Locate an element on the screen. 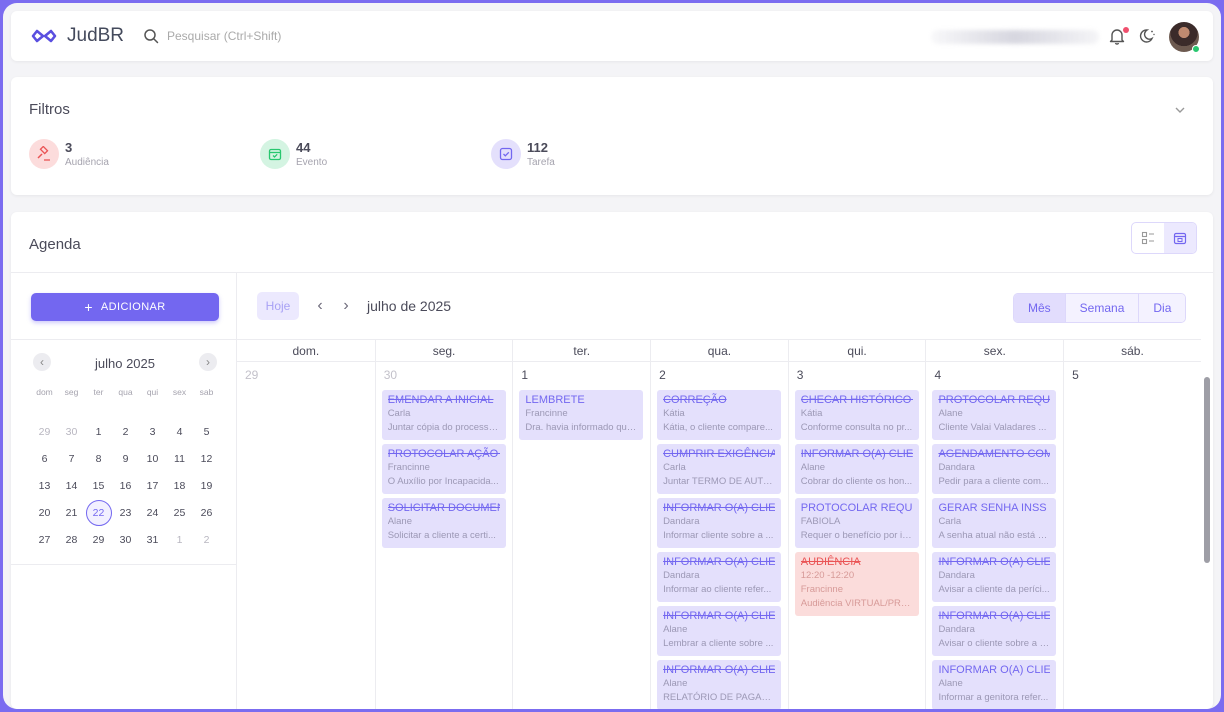  mini-day-number: 8 is located at coordinates (98, 459).